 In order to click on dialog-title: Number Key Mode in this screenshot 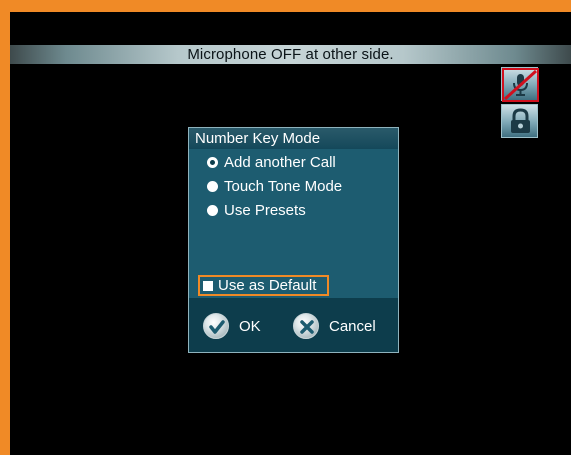, I will do `click(293, 138)`.